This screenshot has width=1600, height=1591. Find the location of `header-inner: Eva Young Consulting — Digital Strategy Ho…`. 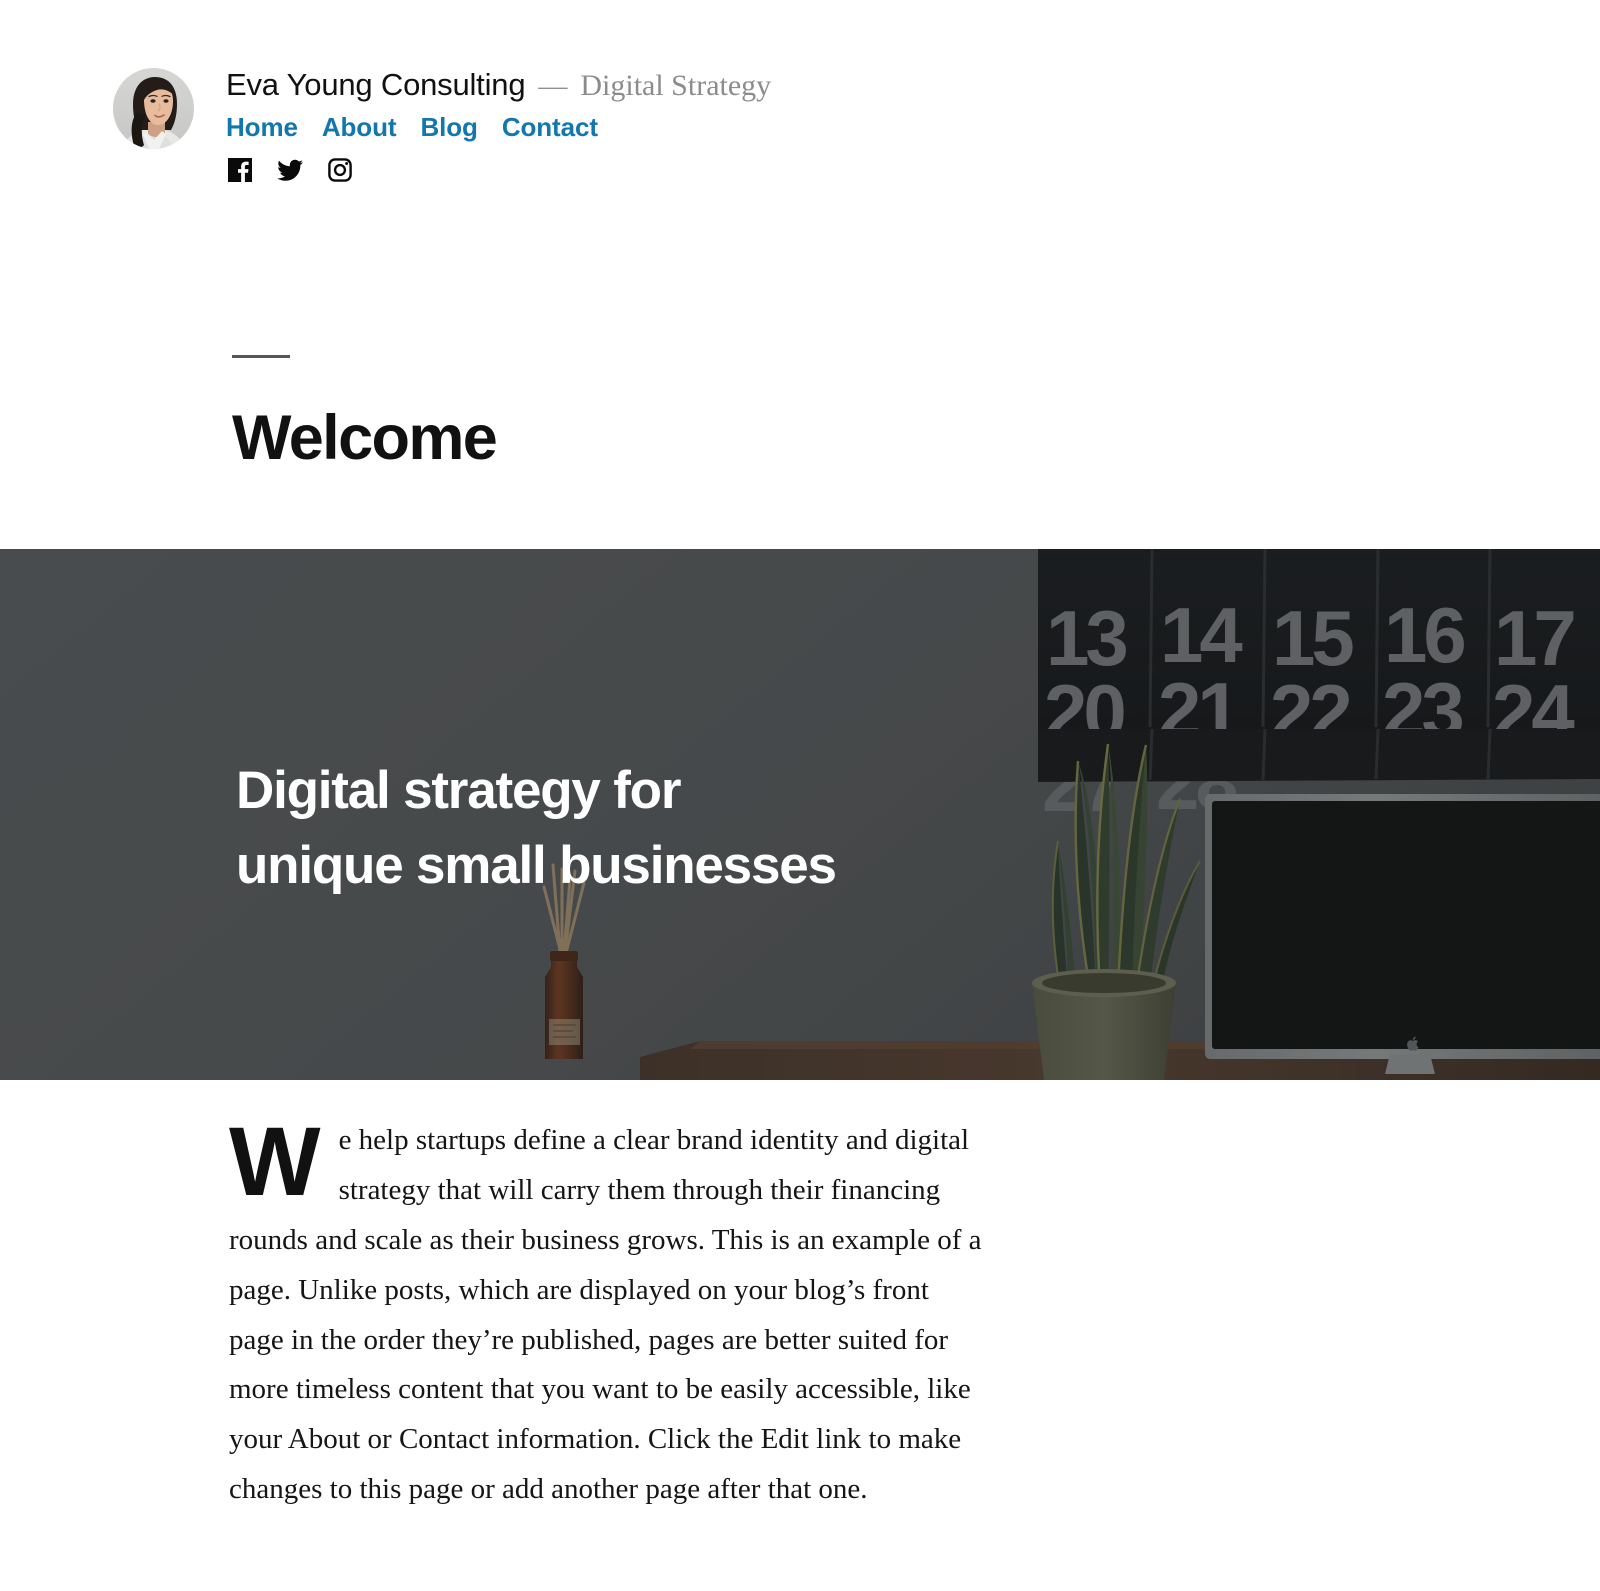

header-inner: Eva Young Consulting — Digital Strategy Ho… is located at coordinates (800, 123).